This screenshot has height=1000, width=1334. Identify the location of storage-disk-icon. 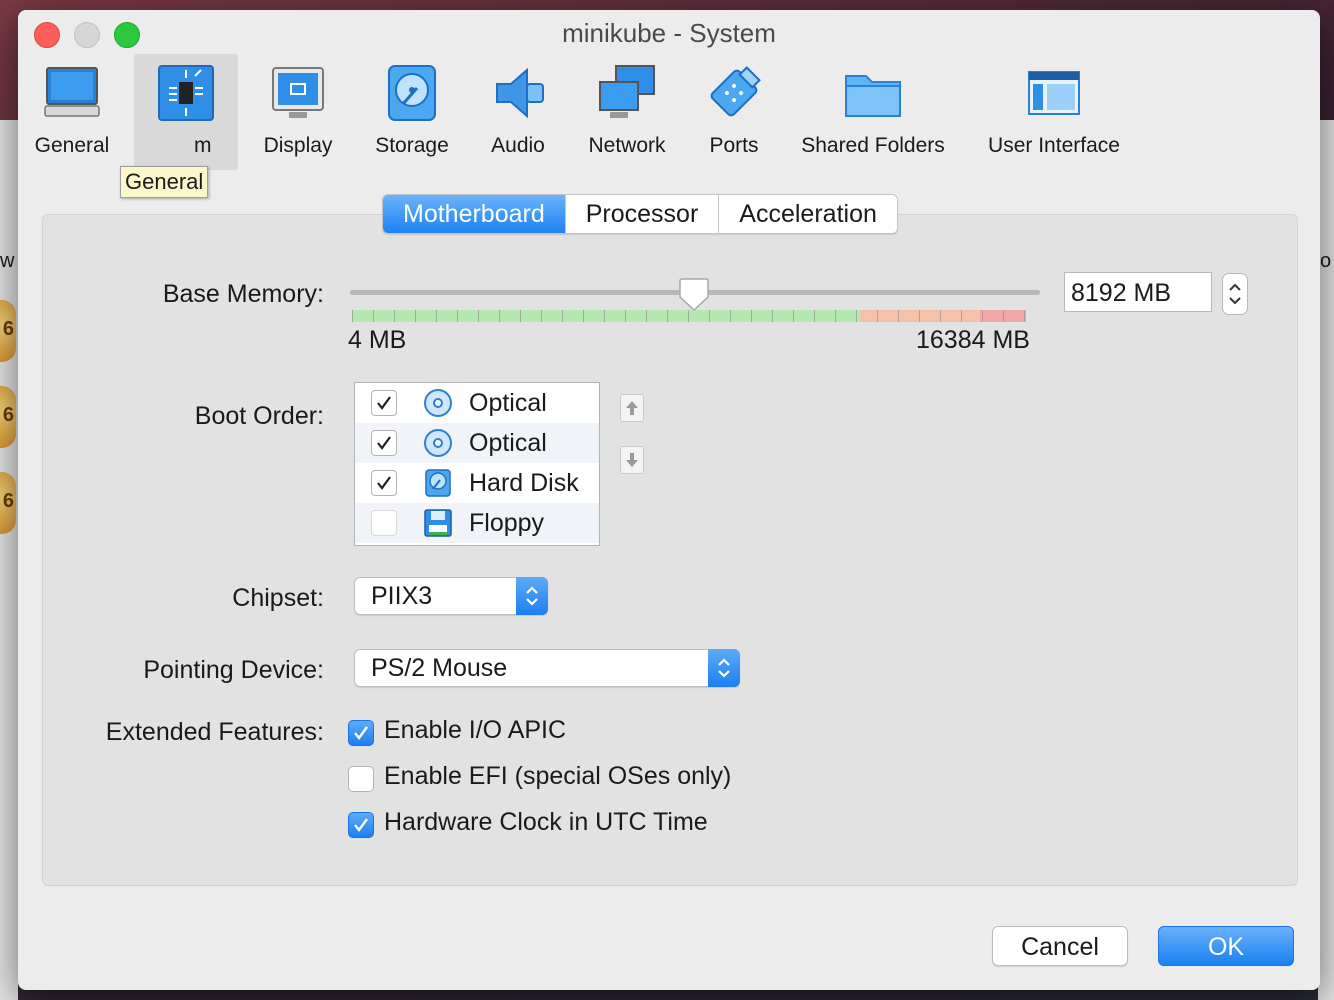
(412, 93).